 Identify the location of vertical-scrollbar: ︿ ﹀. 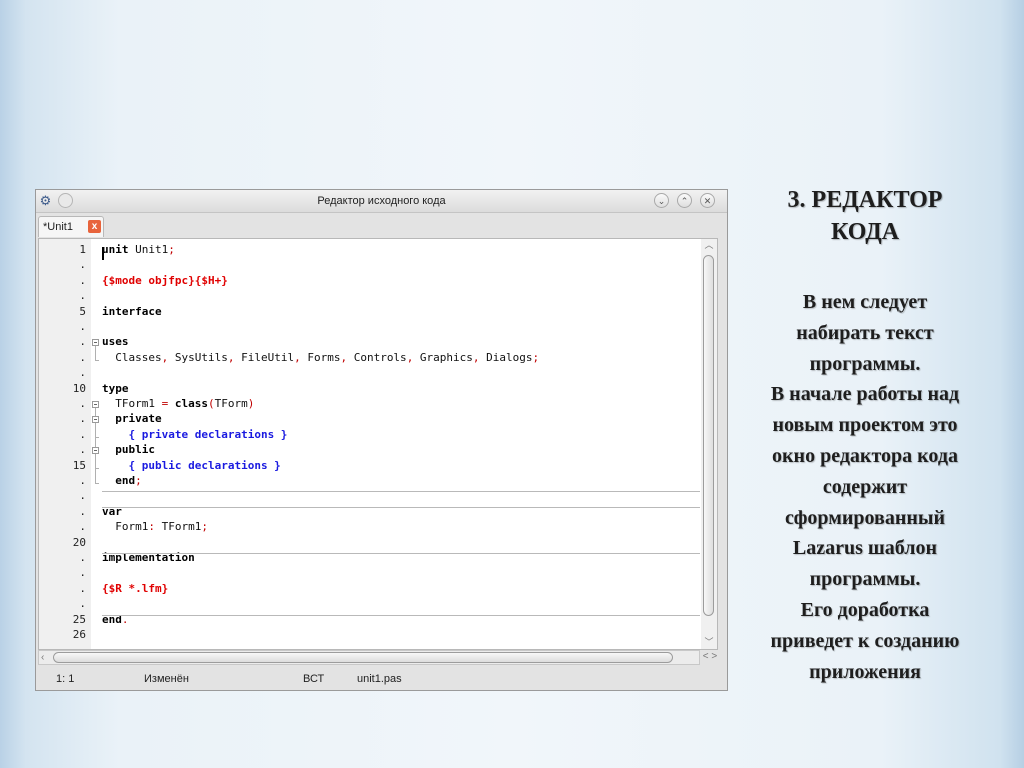
(709, 444).